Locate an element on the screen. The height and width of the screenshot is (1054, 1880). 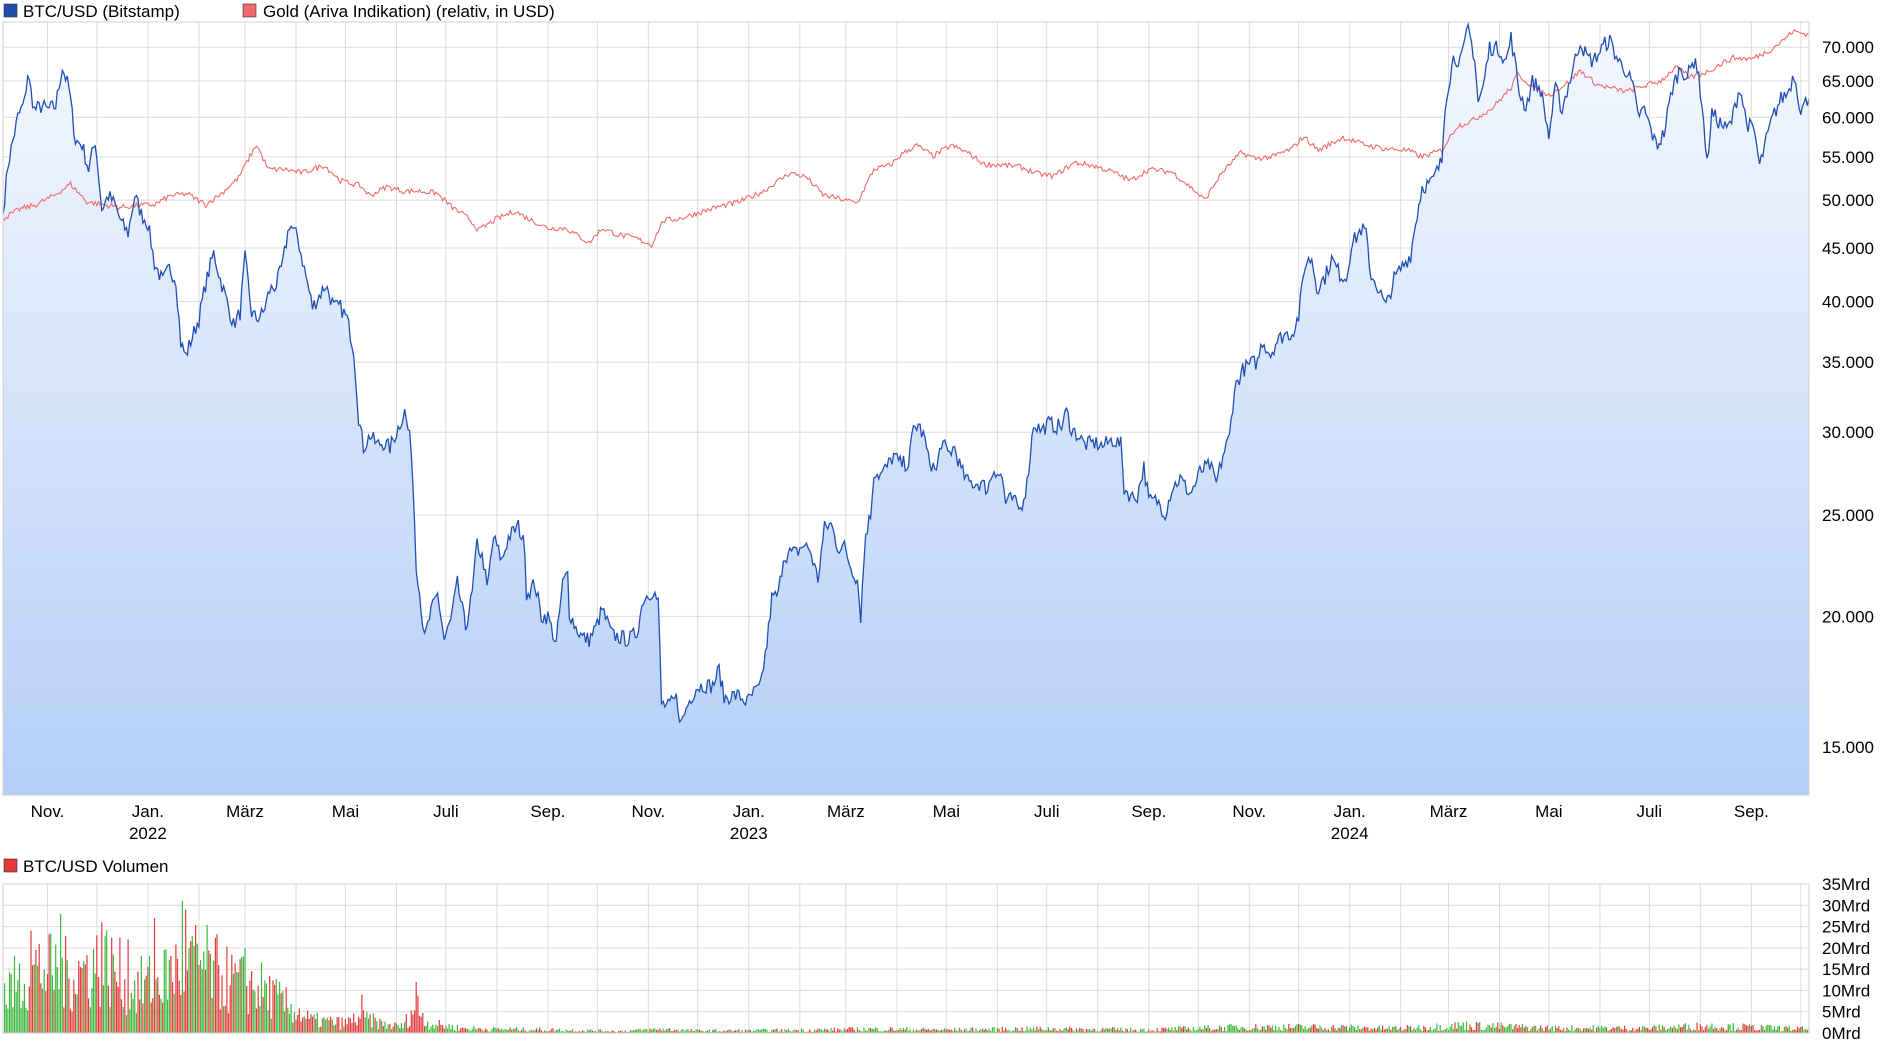
volume-bars is located at coordinates (907, 967).